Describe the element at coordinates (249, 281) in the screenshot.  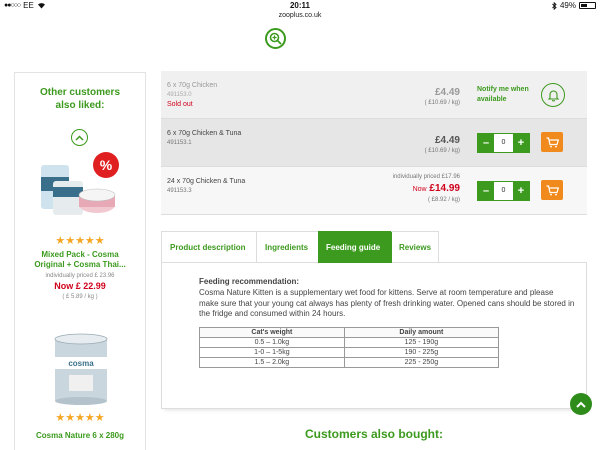
I see `feeding-heading: Feeding recommendation:` at that location.